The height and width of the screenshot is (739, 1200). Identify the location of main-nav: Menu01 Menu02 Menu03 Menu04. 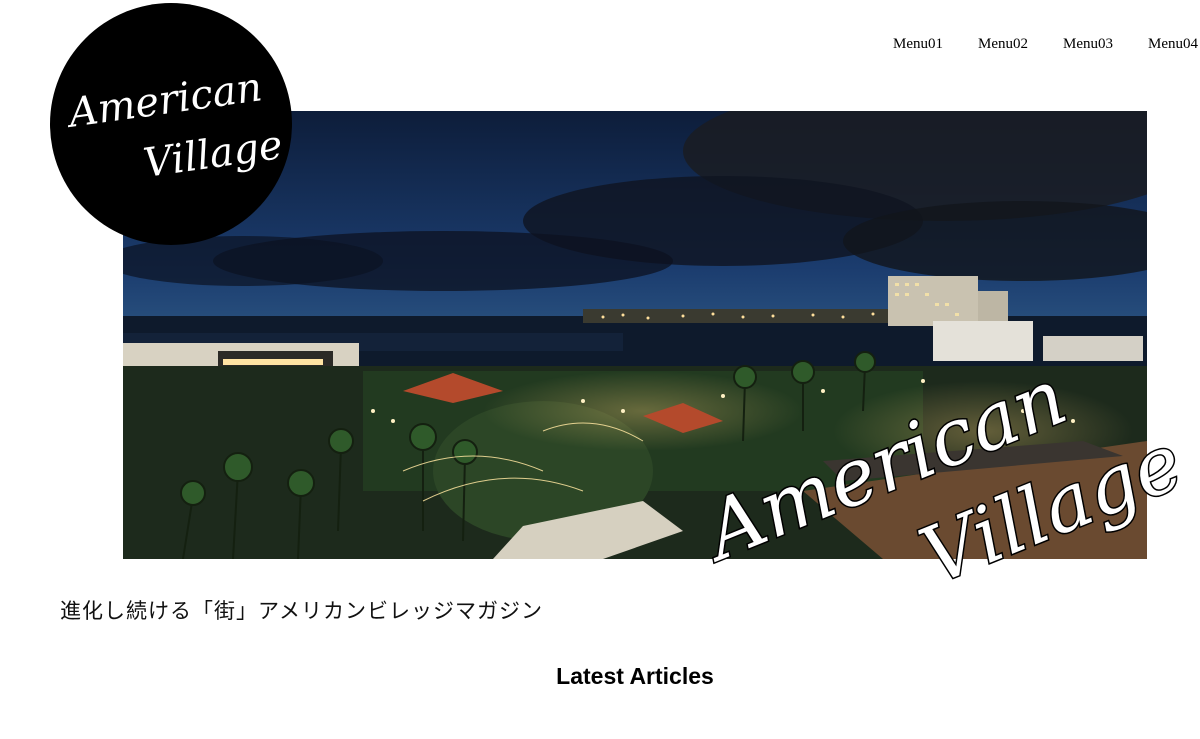
(1045, 44).